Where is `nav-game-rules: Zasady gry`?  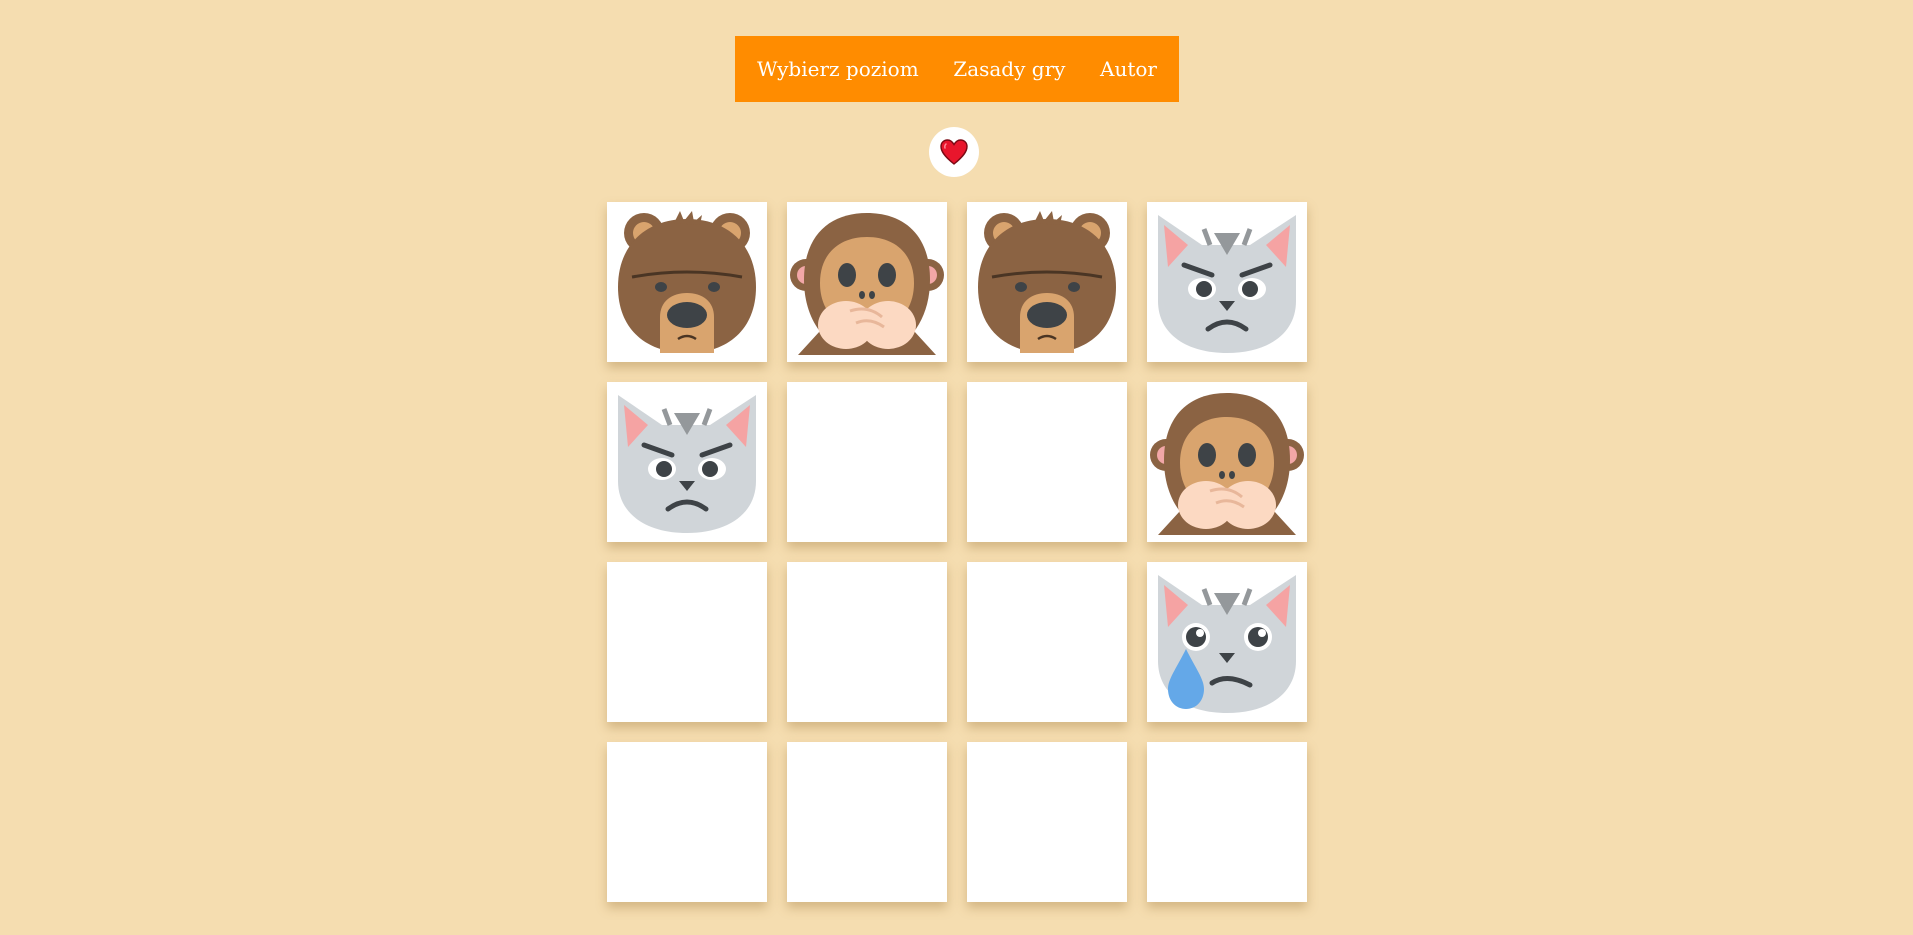
nav-game-rules: Zasady gry is located at coordinates (1009, 69).